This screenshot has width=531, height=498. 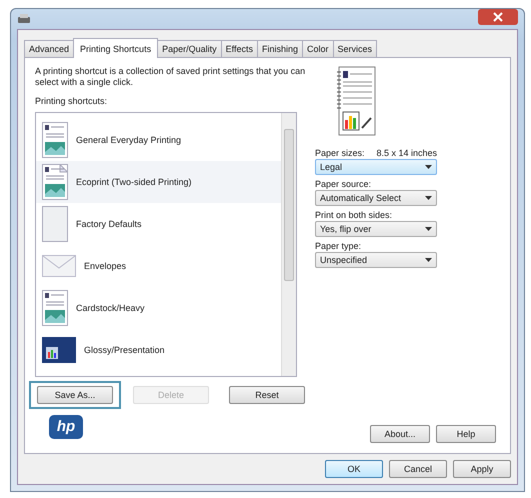 What do you see at coordinates (158, 308) in the screenshot?
I see `shortcut-item: Cardstock/Heavy` at bounding box center [158, 308].